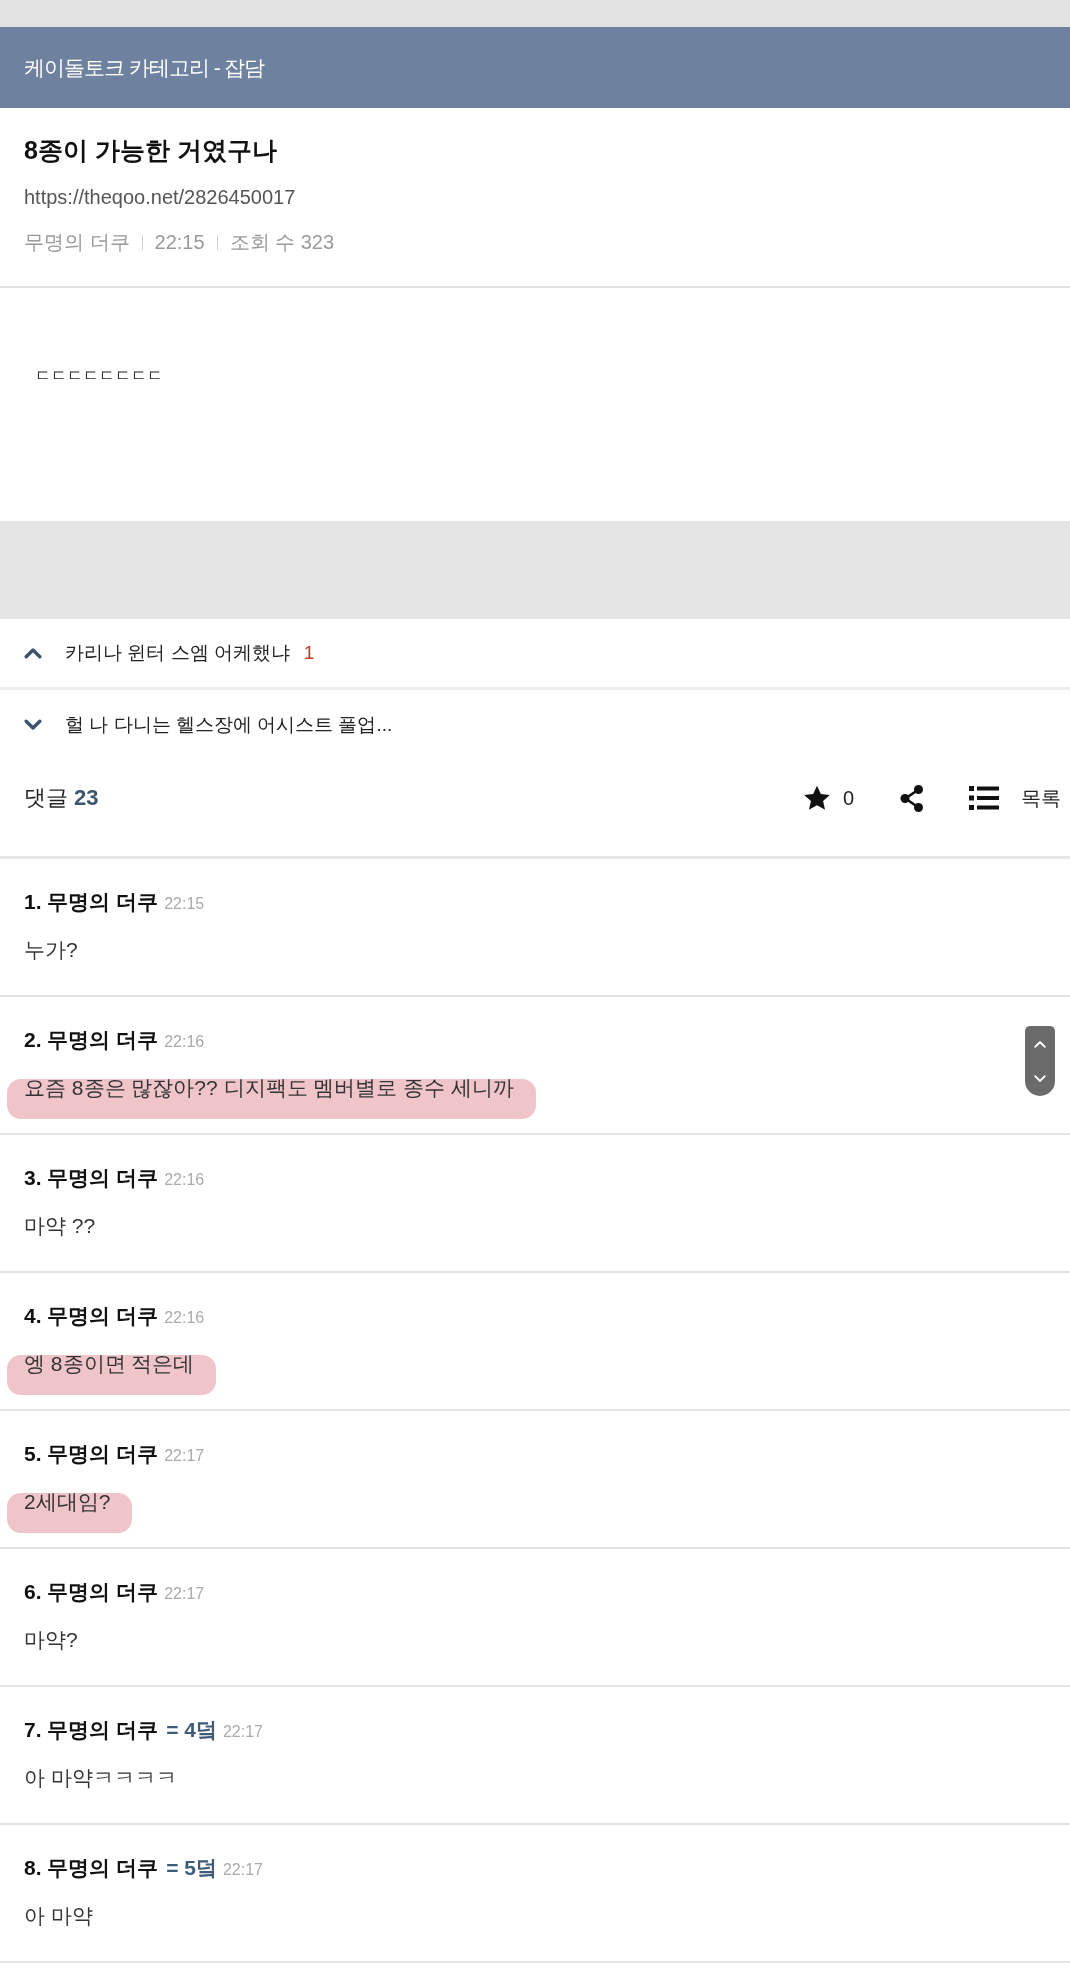 This screenshot has width=1070, height=1969. Describe the element at coordinates (46, 798) in the screenshot. I see `comments-label: 댓글` at that location.